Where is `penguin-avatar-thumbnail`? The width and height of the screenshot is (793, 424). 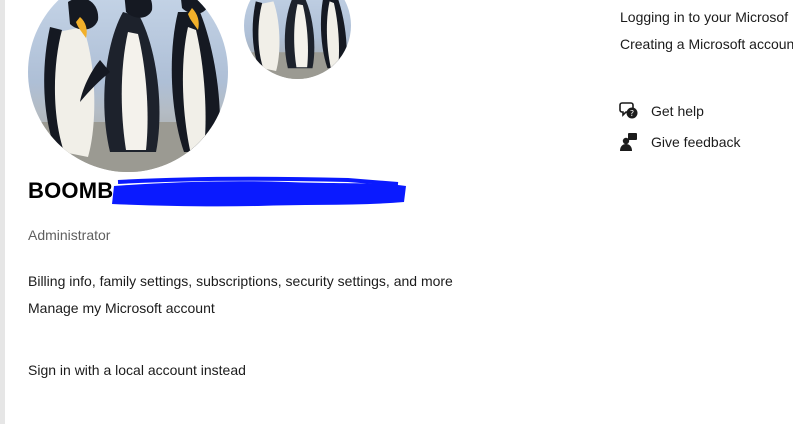 penguin-avatar-thumbnail is located at coordinates (297, 39).